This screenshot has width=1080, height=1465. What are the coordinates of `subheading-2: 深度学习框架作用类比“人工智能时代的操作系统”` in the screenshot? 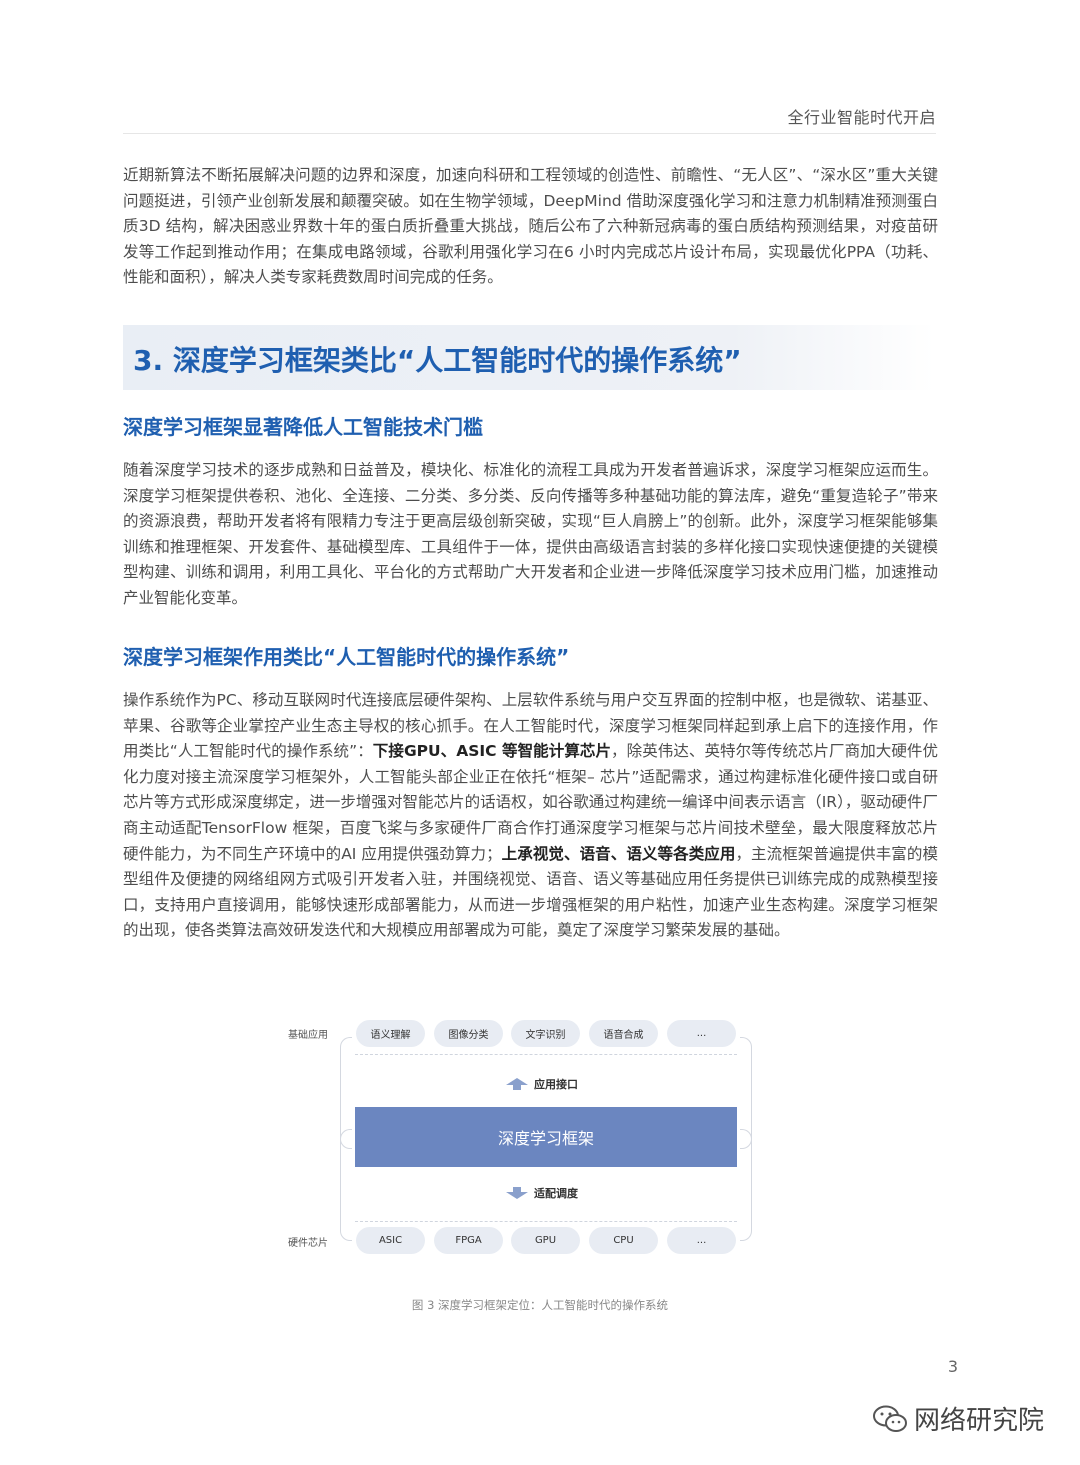 It's located at (346, 657).